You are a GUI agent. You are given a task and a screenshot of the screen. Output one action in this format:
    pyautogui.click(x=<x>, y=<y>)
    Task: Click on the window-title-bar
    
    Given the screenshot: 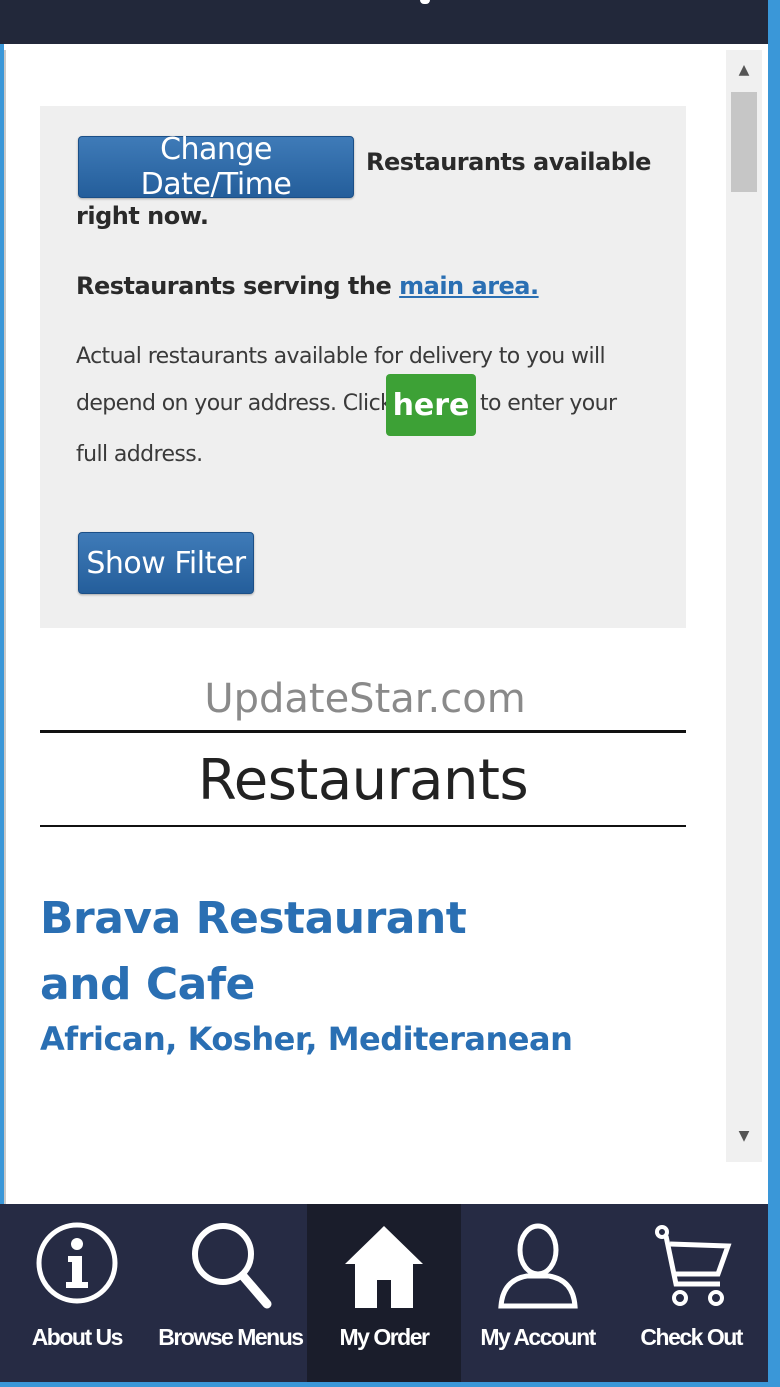 What is the action you would take?
    pyautogui.click(x=384, y=22)
    